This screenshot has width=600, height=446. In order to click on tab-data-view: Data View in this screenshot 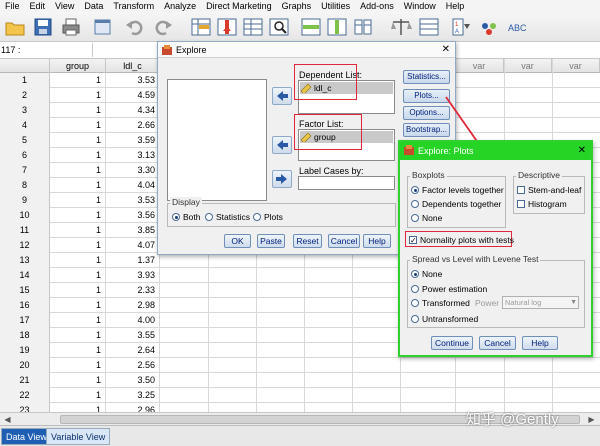, I will do `click(26, 436)`.